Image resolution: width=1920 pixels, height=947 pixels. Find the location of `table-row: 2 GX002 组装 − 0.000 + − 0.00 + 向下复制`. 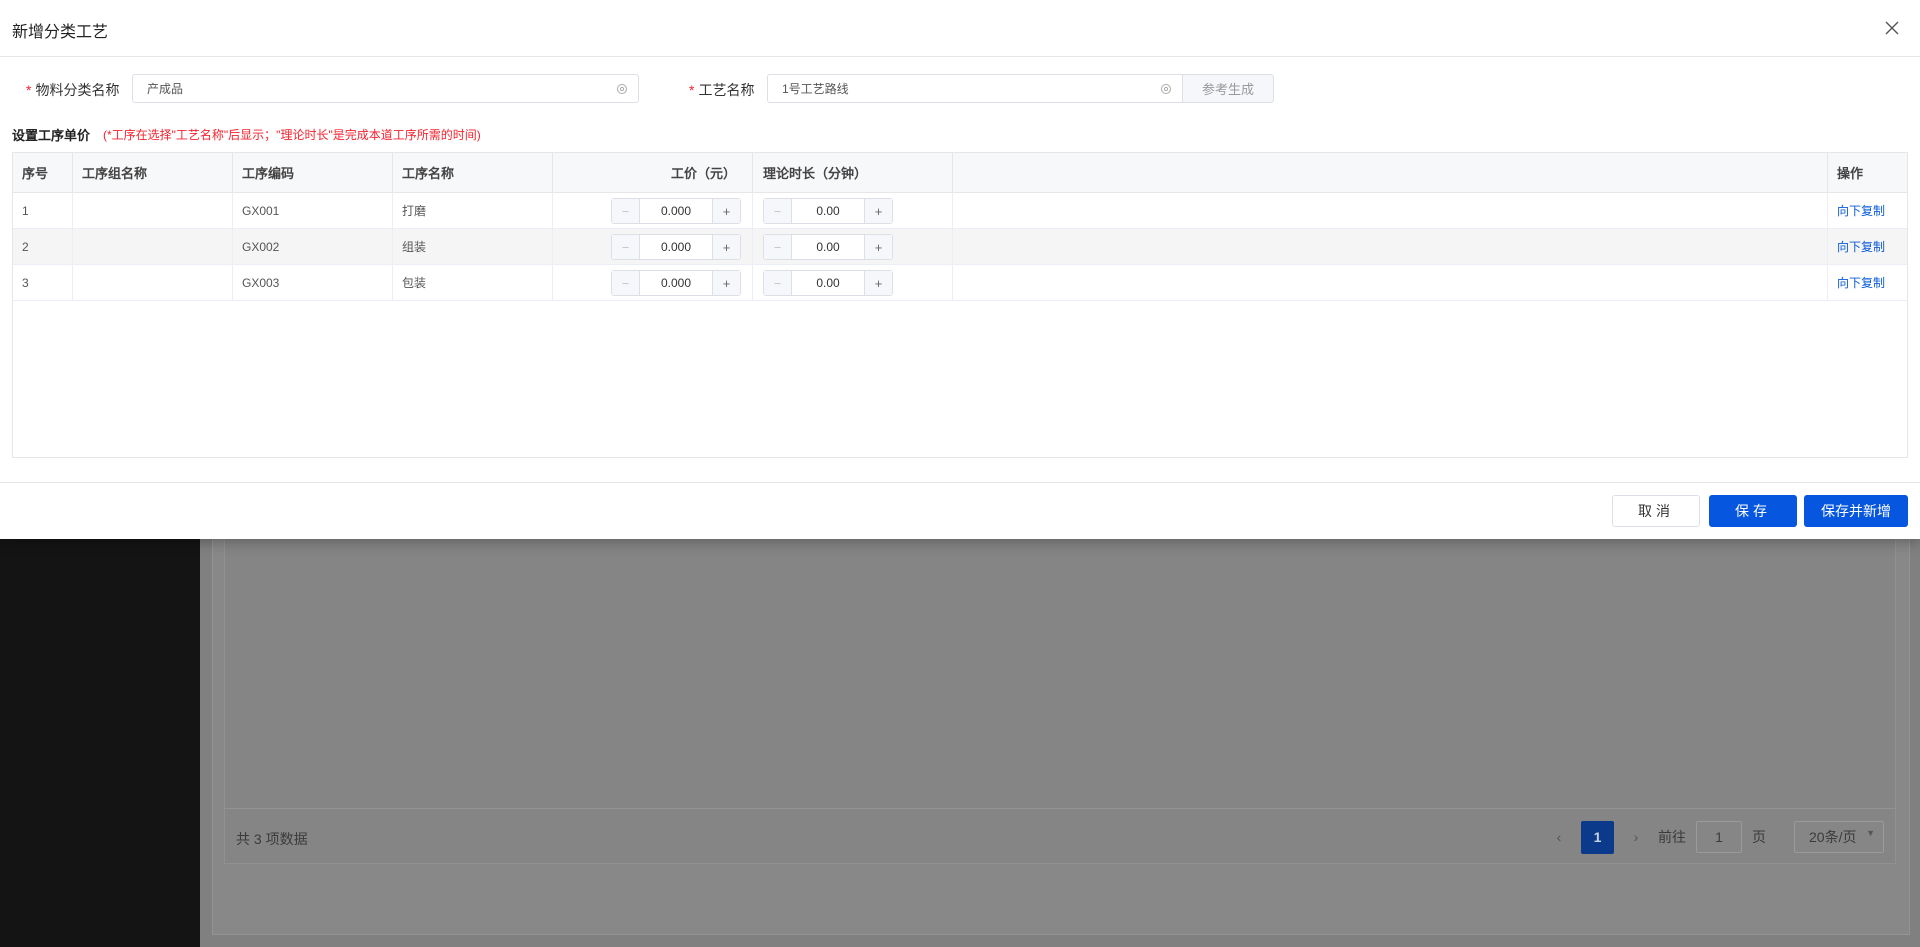

table-row: 2 GX002 组装 − 0.000 + − 0.00 + 向下复制 is located at coordinates (960, 247).